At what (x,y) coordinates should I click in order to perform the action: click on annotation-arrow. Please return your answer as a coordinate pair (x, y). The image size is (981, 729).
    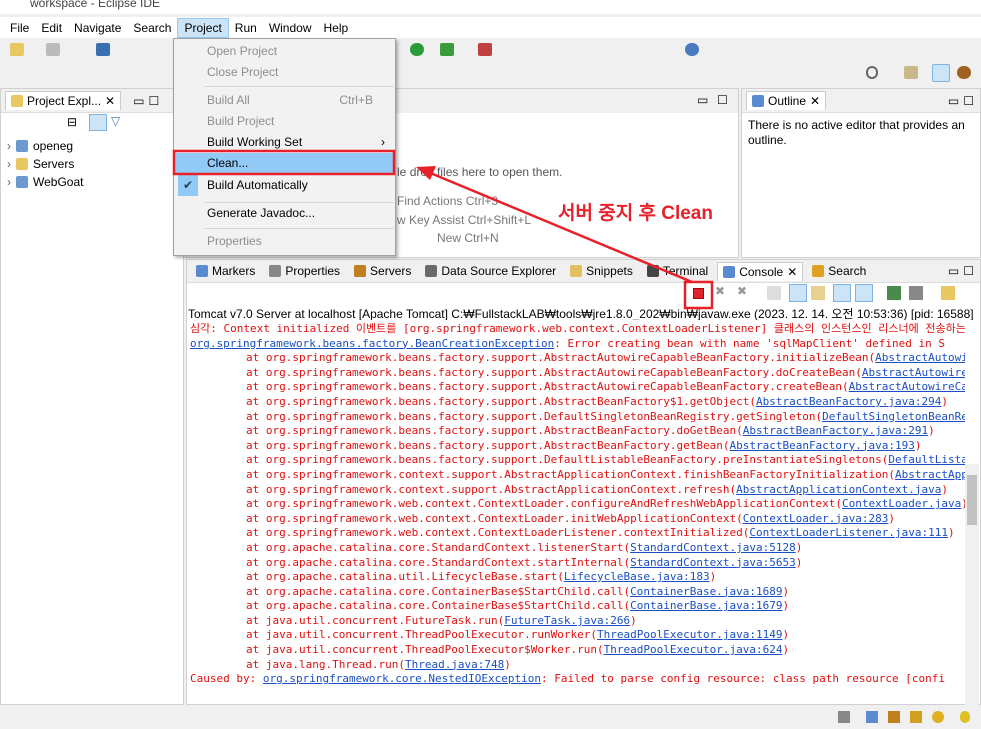
    Looking at the image, I should click on (560, 227).